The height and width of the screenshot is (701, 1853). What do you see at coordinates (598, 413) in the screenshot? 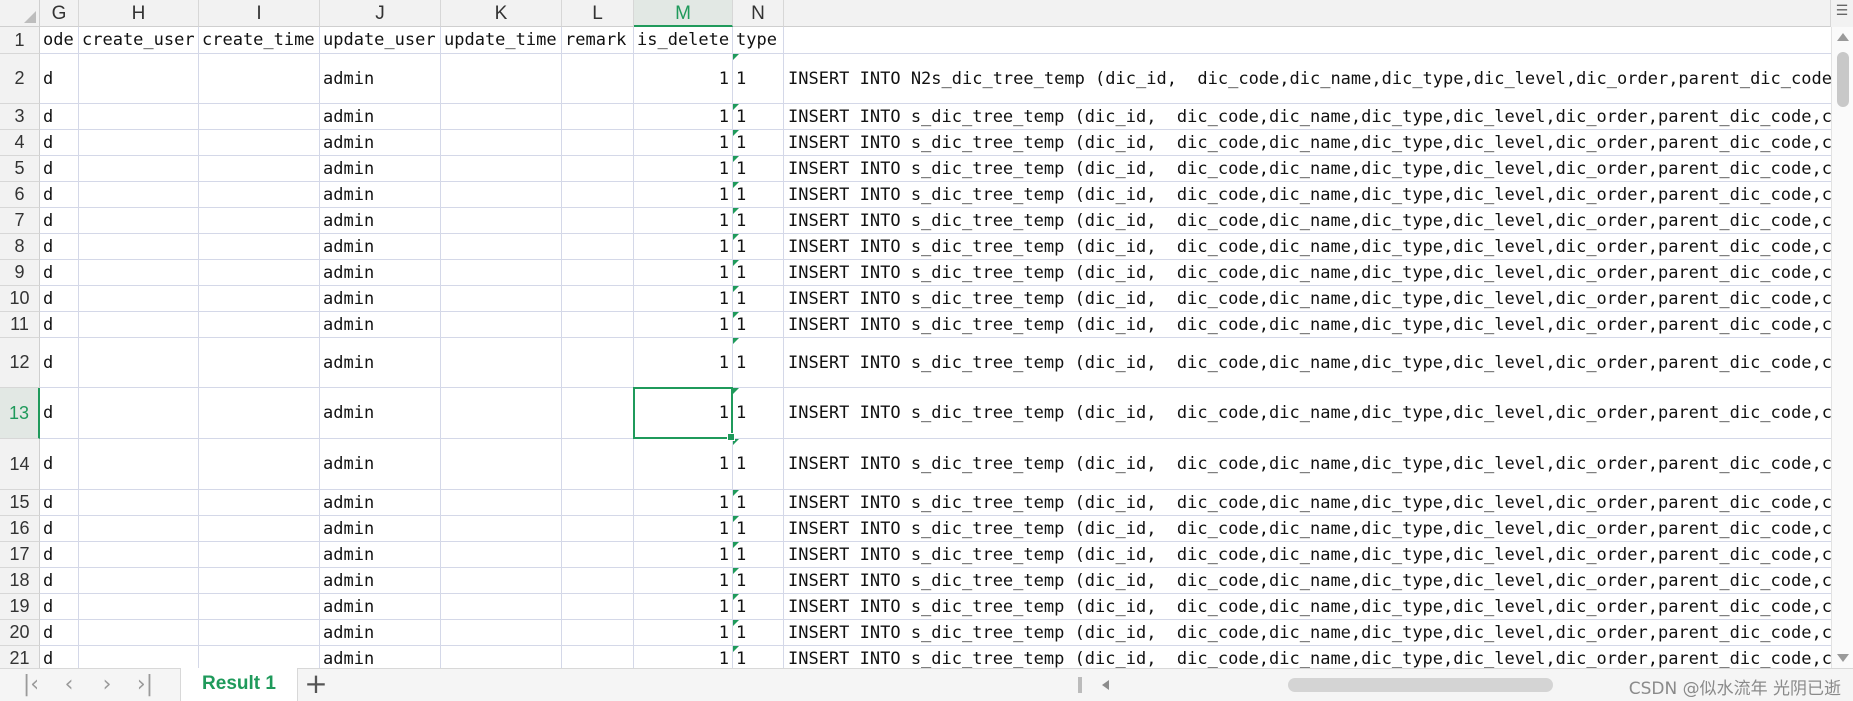
I see `cell-l13` at bounding box center [598, 413].